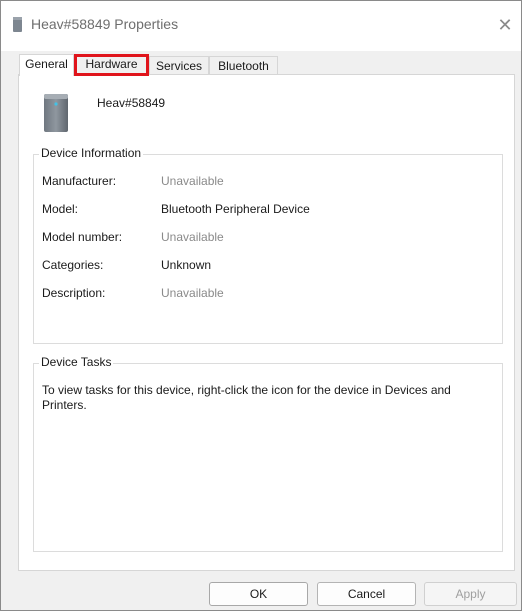  Describe the element at coordinates (82, 237) in the screenshot. I see `model-number-label: Model number:` at that location.